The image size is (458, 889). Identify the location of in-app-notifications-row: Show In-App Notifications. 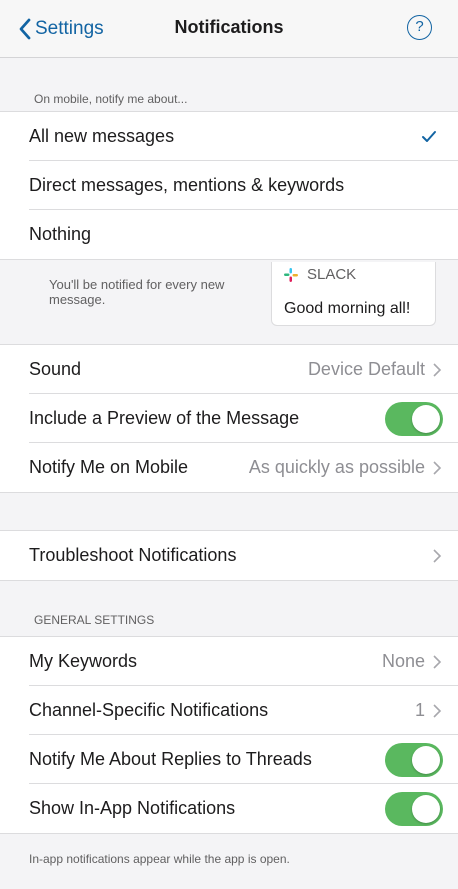
(229, 808).